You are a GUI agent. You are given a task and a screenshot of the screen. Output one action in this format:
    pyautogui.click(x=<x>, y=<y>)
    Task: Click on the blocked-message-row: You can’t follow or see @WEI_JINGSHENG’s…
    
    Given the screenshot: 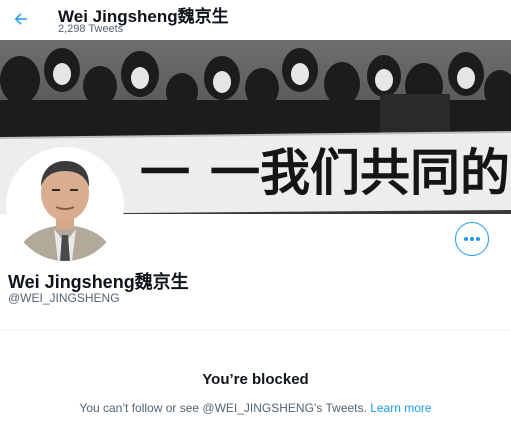 What is the action you would take?
    pyautogui.click(x=255, y=408)
    